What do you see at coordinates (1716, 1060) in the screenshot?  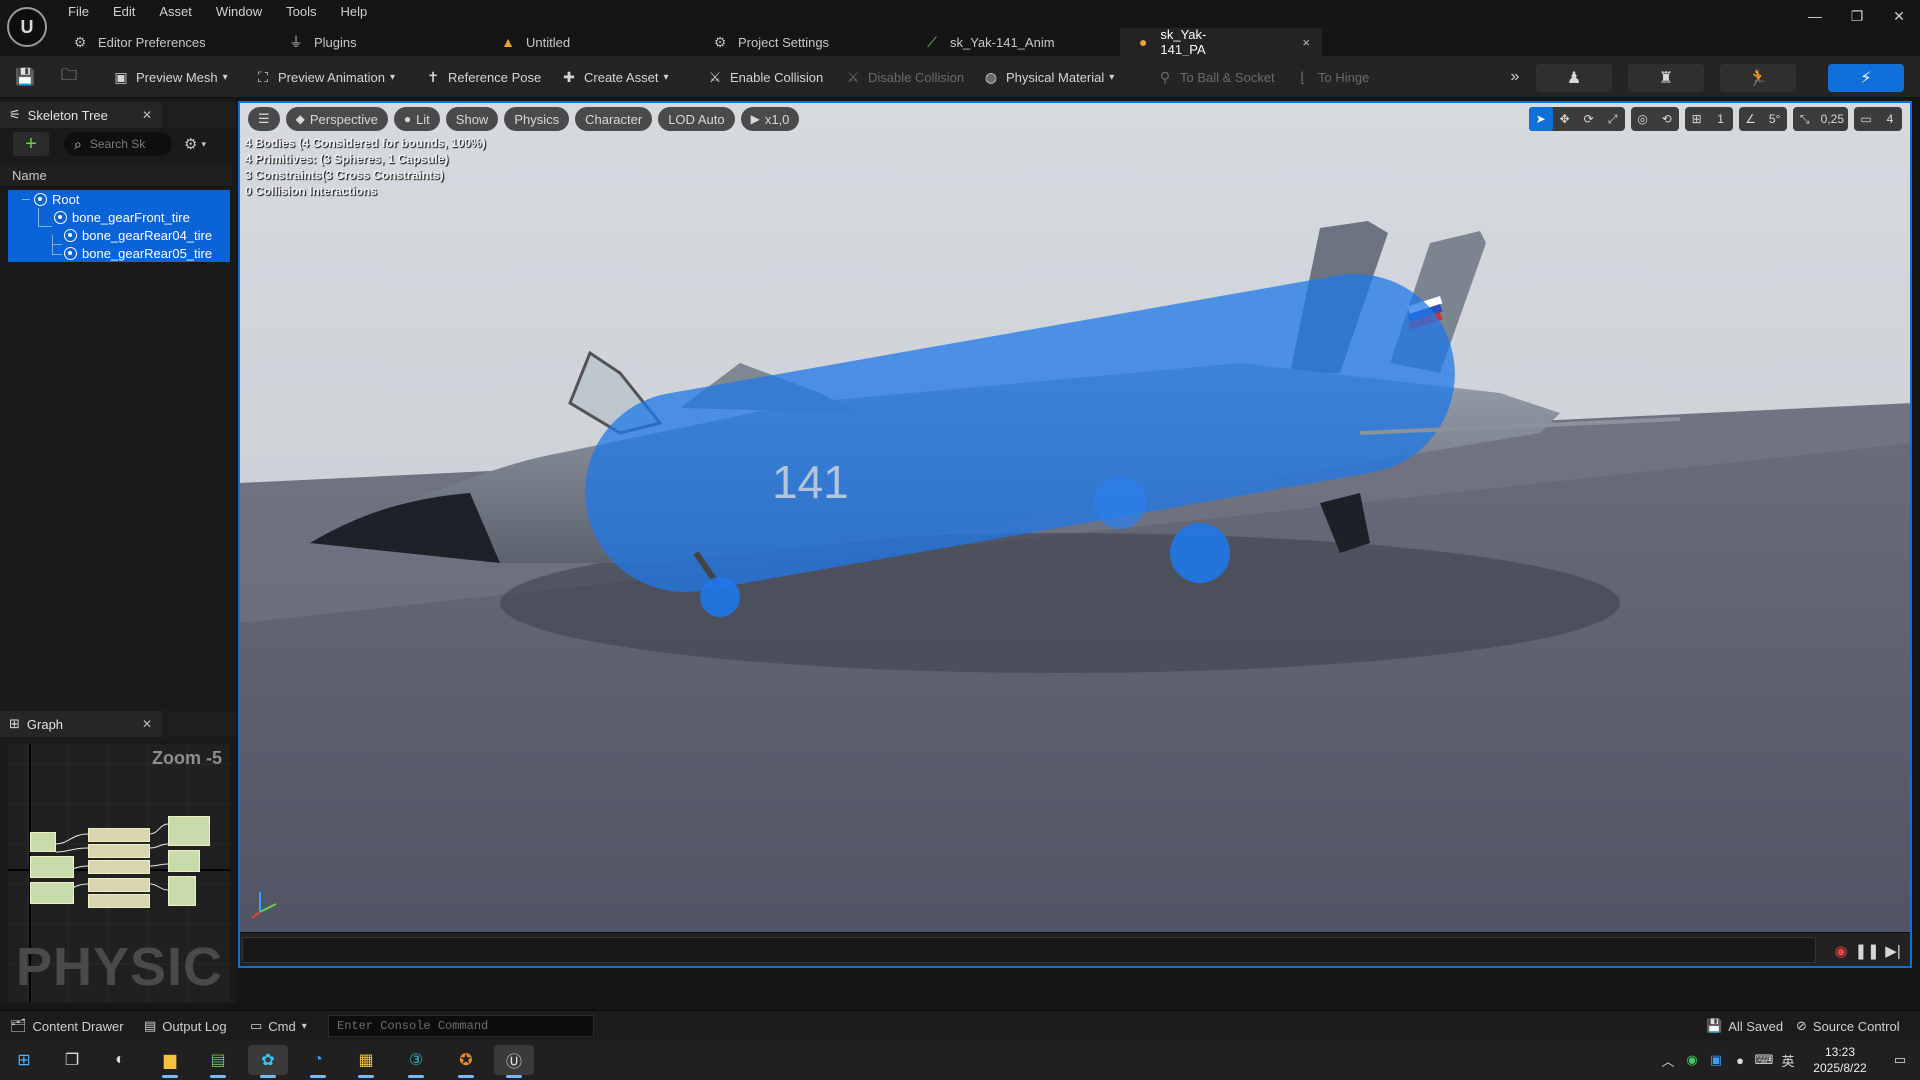 I see `bluetooth-icon: ▣` at bounding box center [1716, 1060].